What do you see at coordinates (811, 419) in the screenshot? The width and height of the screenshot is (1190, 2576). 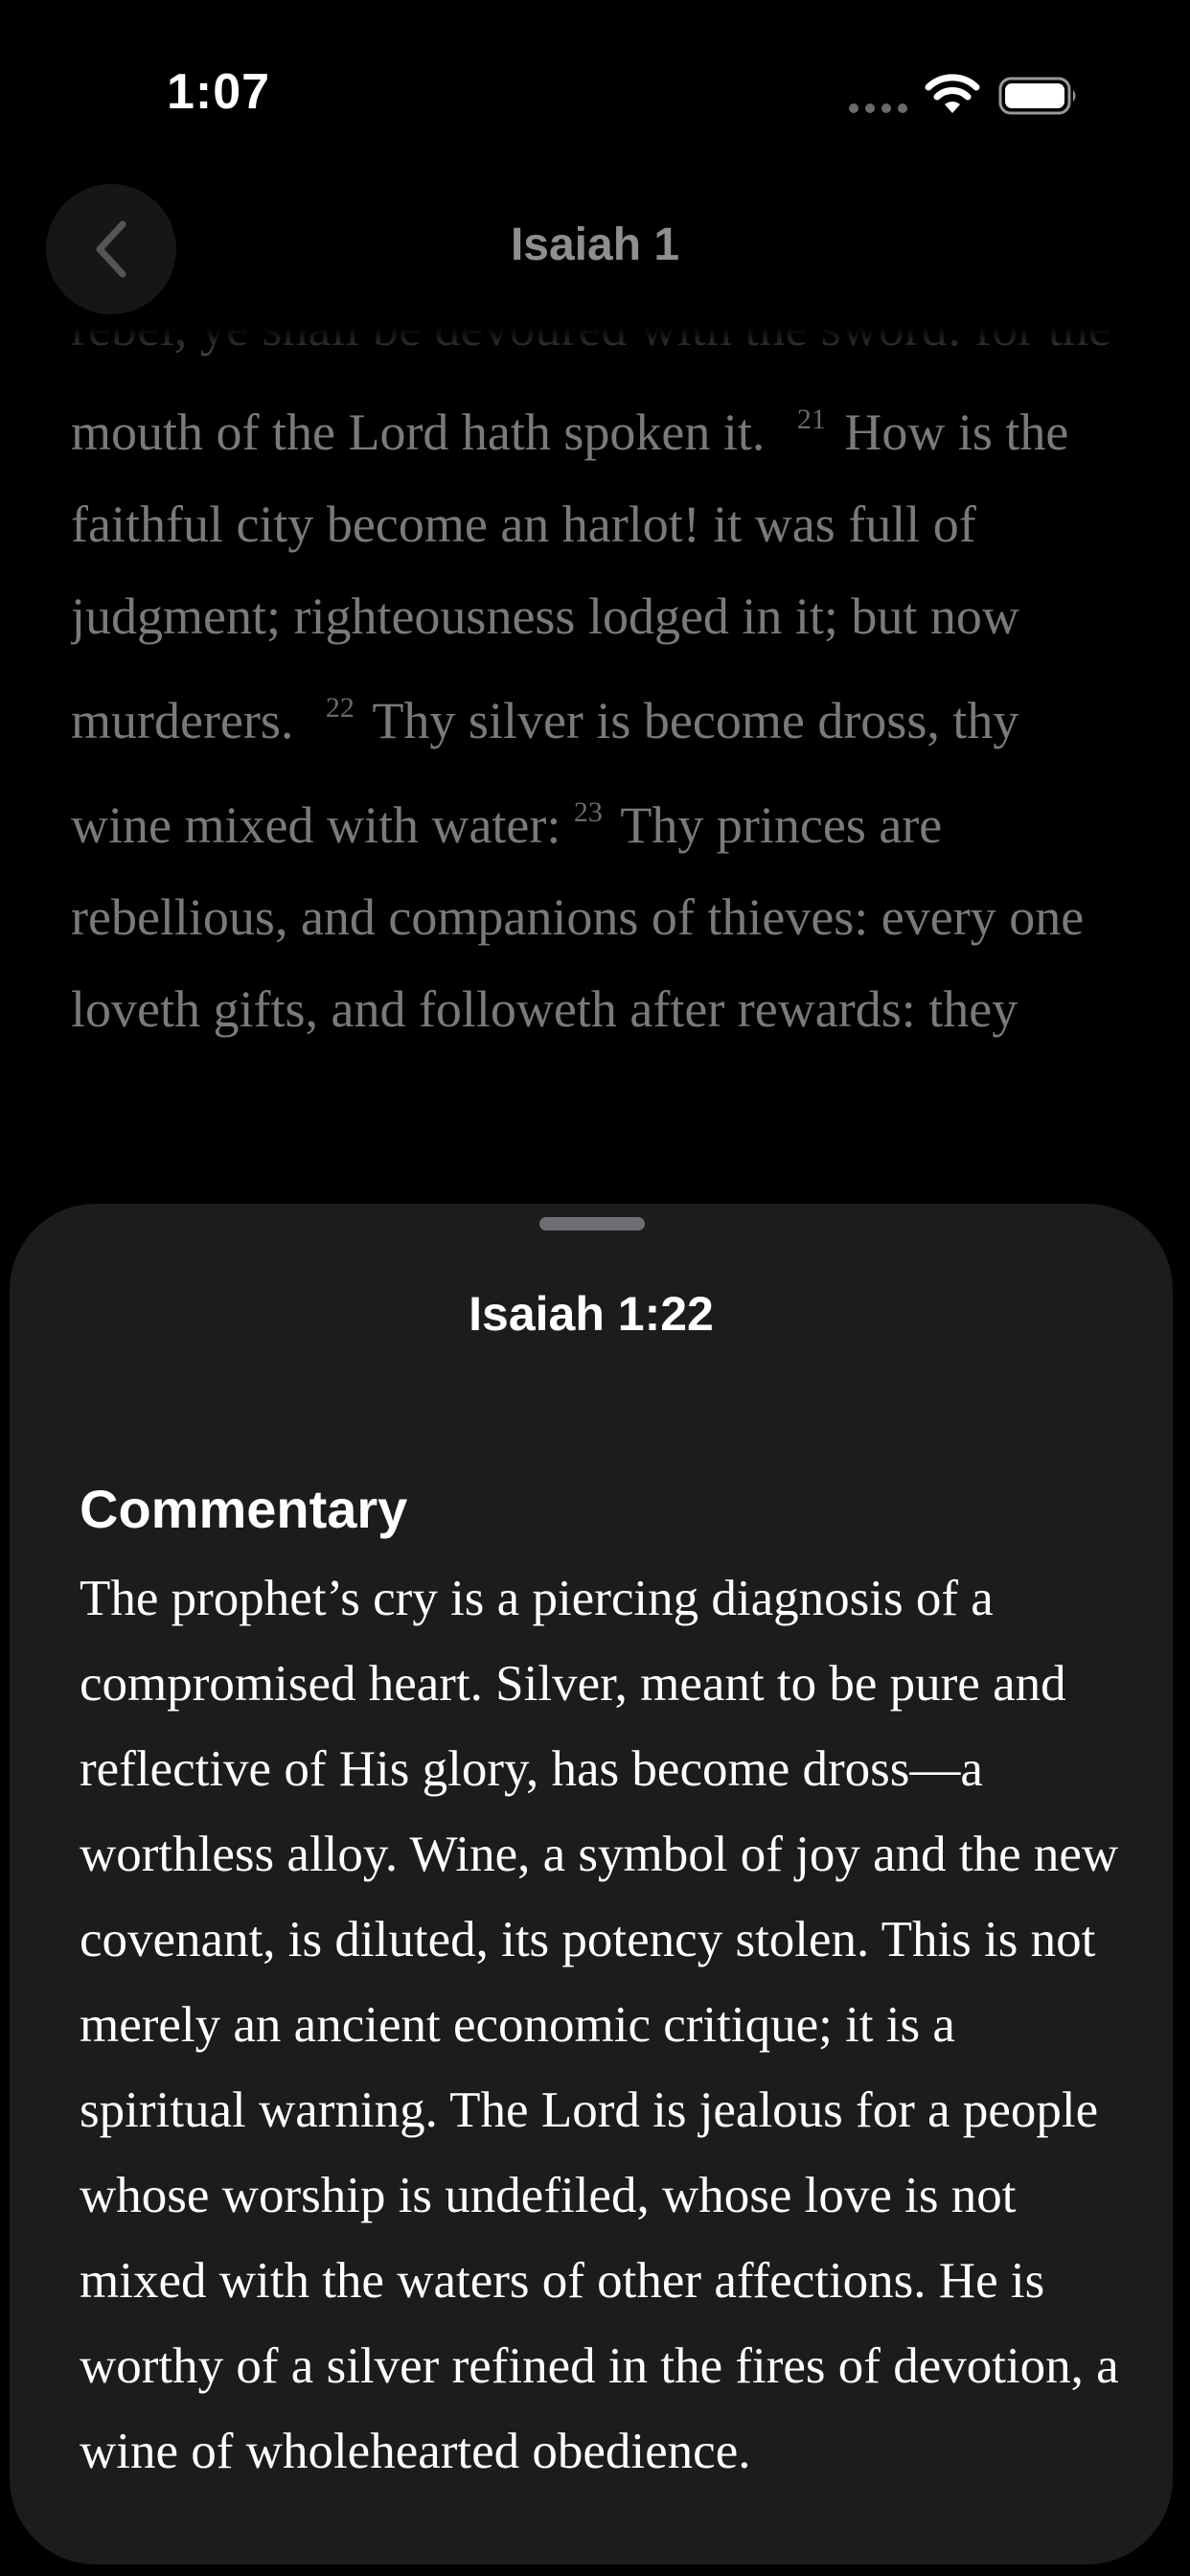 I see `verse-number-21: 21` at bounding box center [811, 419].